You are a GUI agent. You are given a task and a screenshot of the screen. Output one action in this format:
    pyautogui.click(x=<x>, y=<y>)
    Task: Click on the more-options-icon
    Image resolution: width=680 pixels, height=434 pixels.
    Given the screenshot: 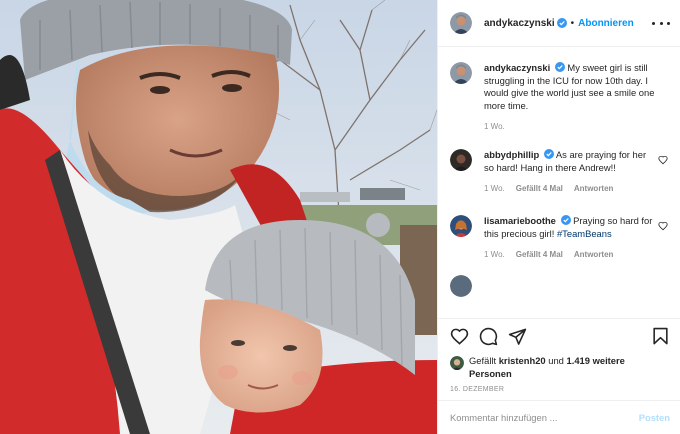 What is the action you would take?
    pyautogui.click(x=661, y=23)
    